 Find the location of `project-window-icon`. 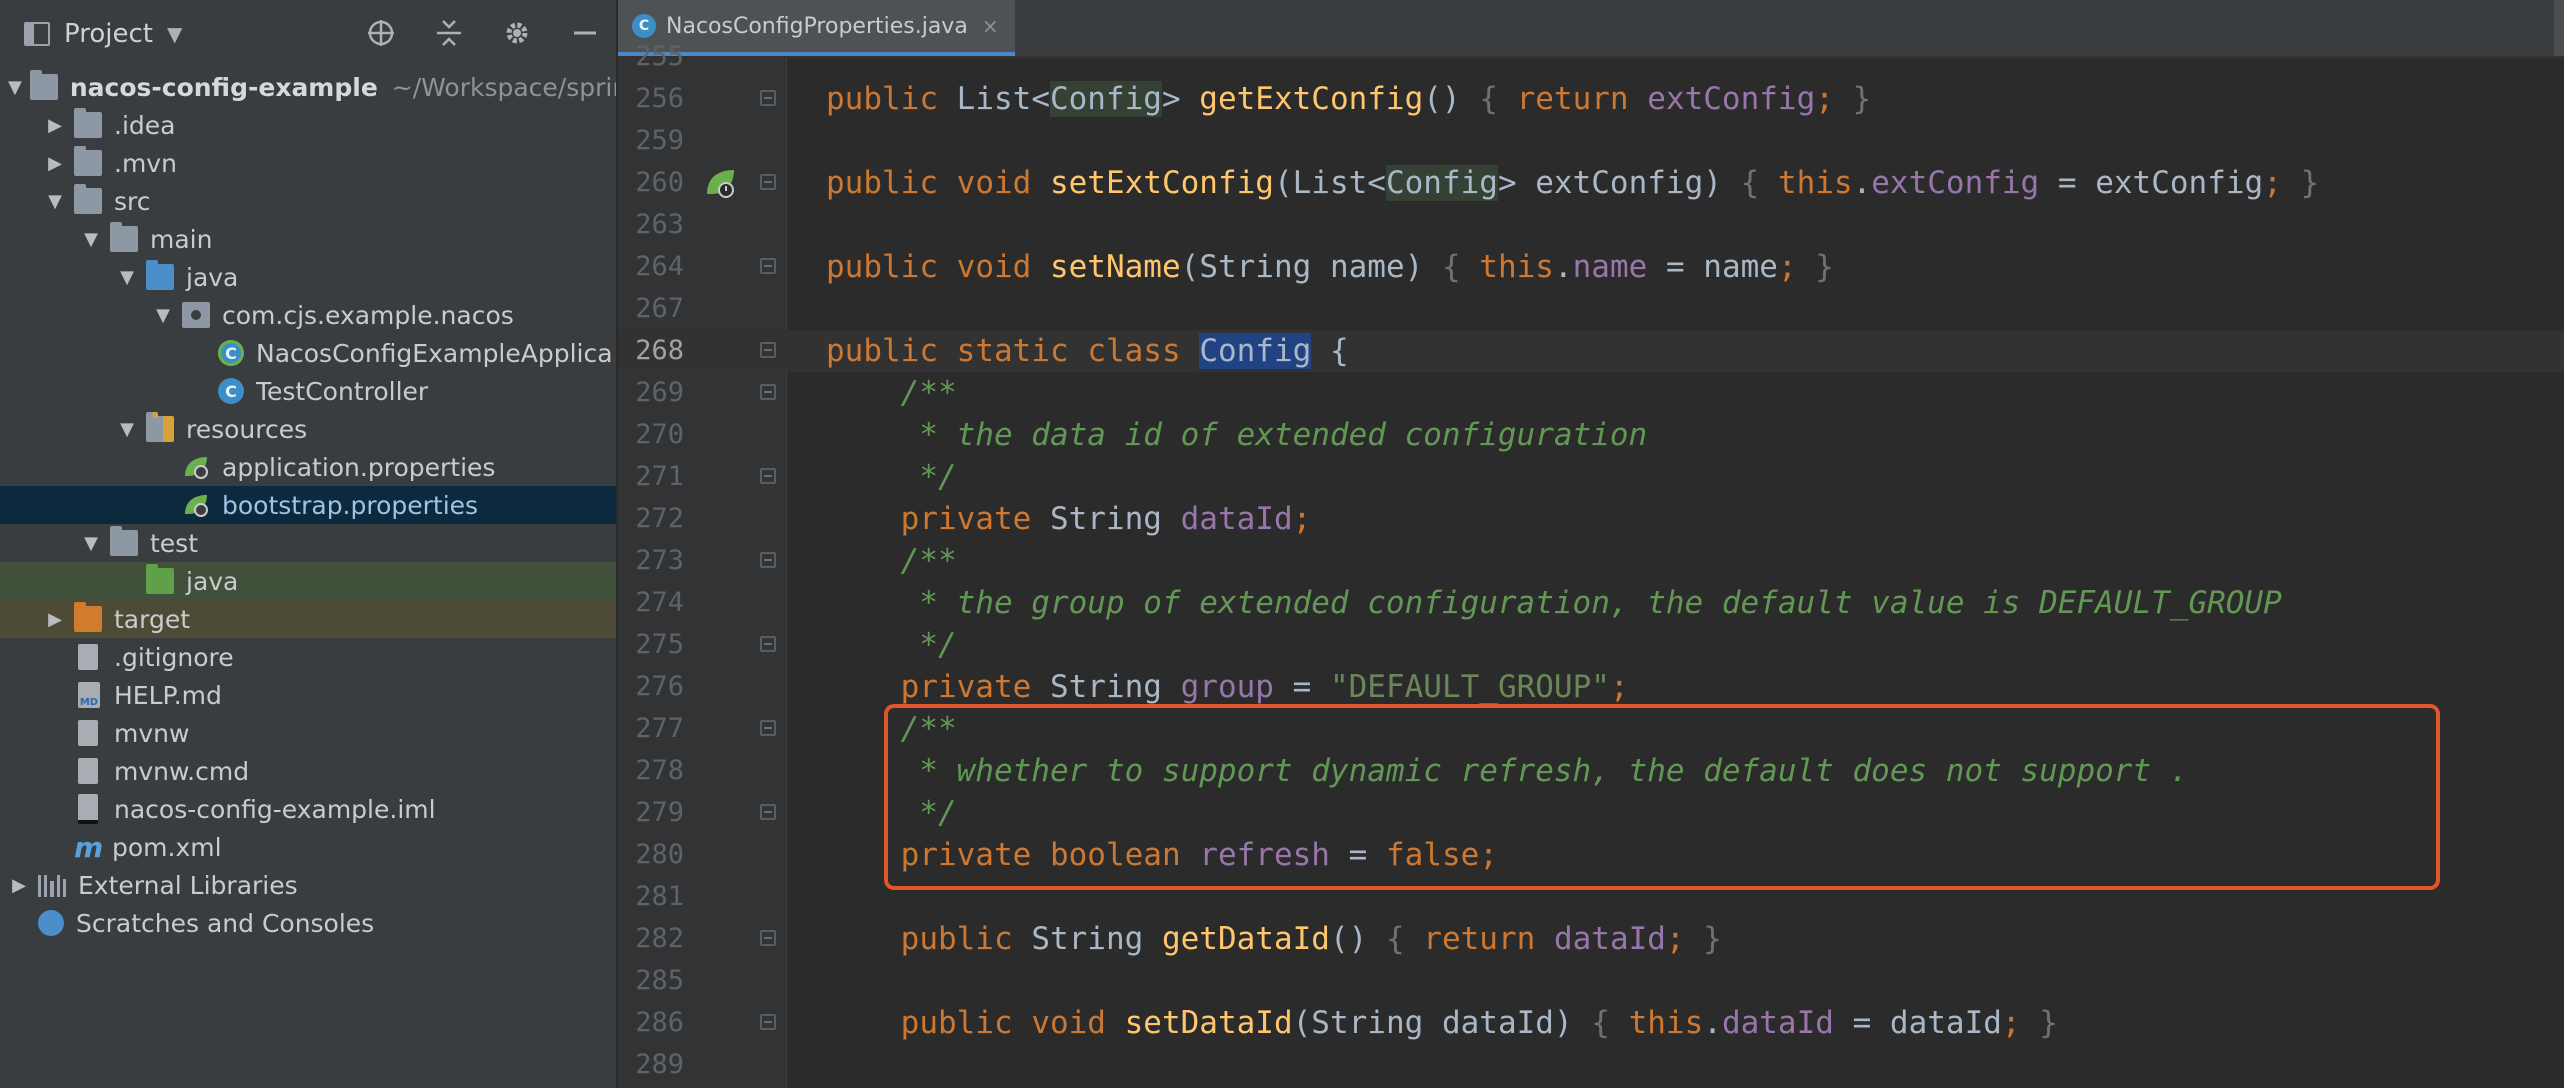

project-window-icon is located at coordinates (37, 34).